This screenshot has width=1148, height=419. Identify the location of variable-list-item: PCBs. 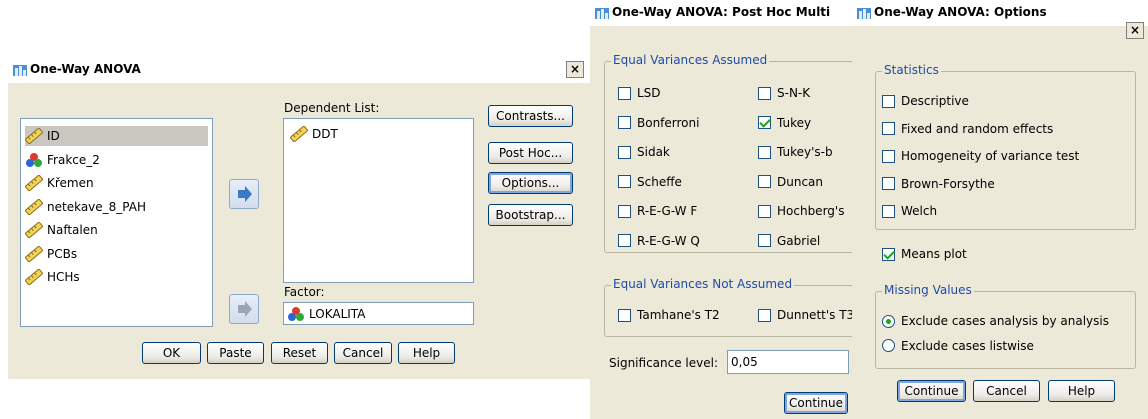
(116, 254).